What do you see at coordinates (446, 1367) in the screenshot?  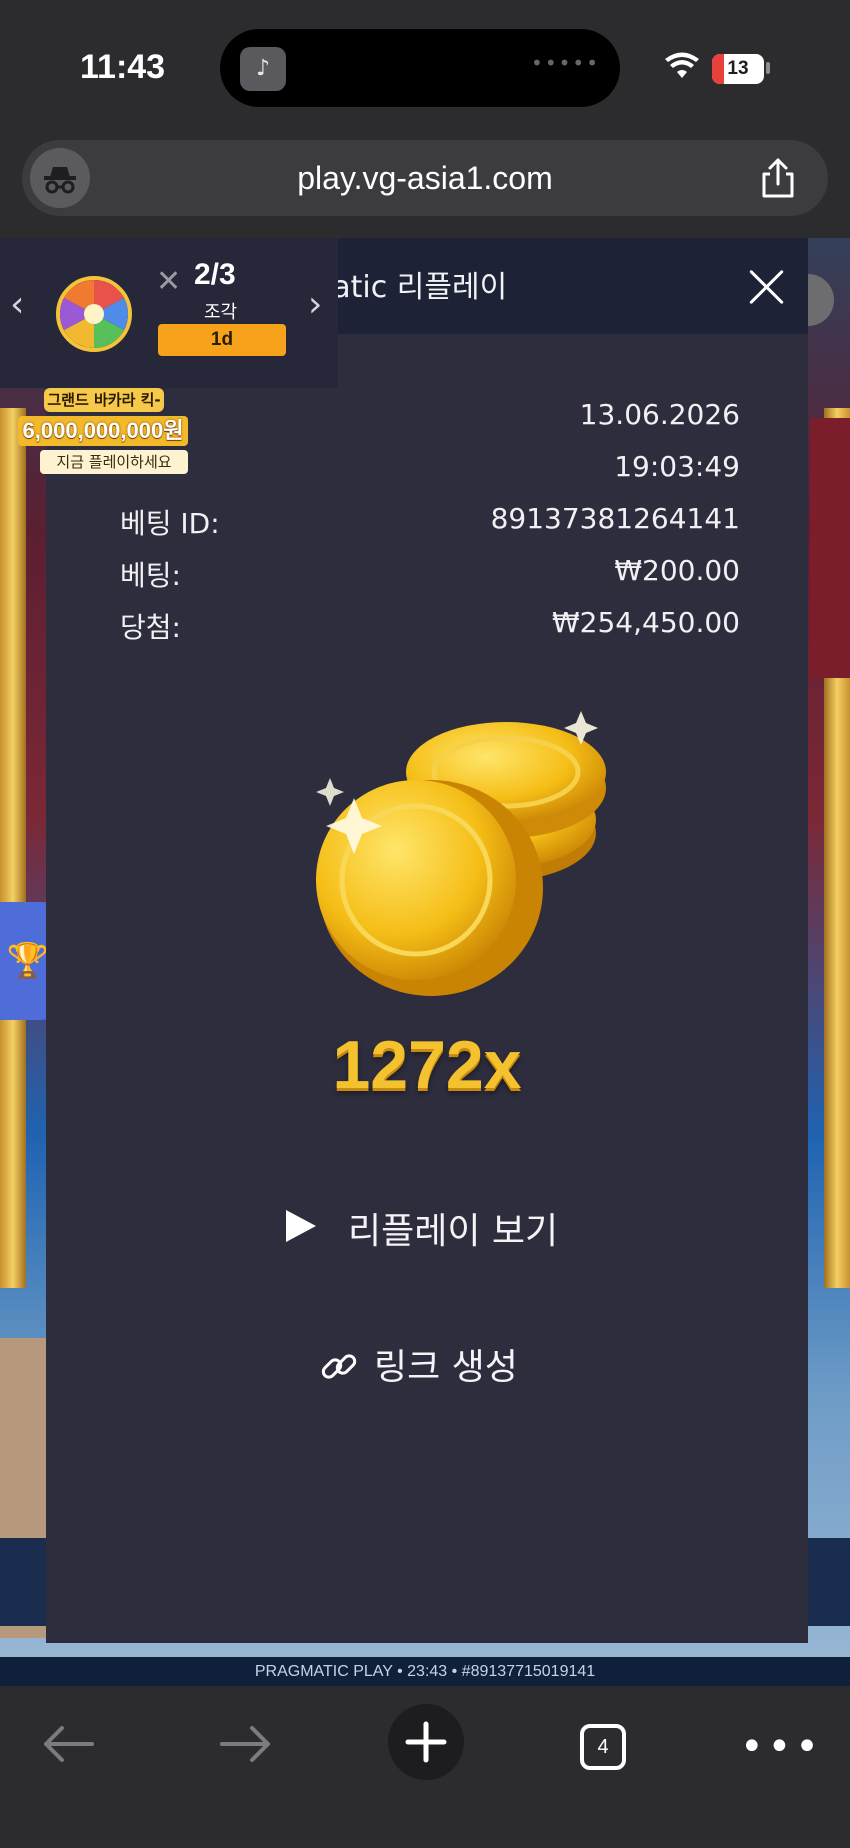 I see `create-link-label: 링크 생성` at bounding box center [446, 1367].